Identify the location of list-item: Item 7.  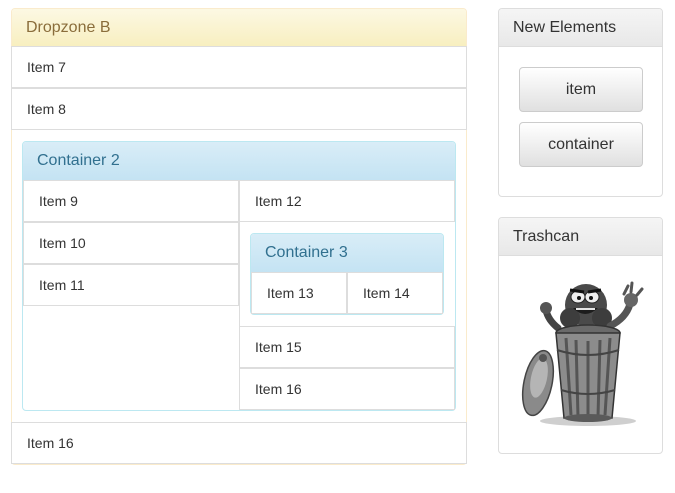
(239, 67).